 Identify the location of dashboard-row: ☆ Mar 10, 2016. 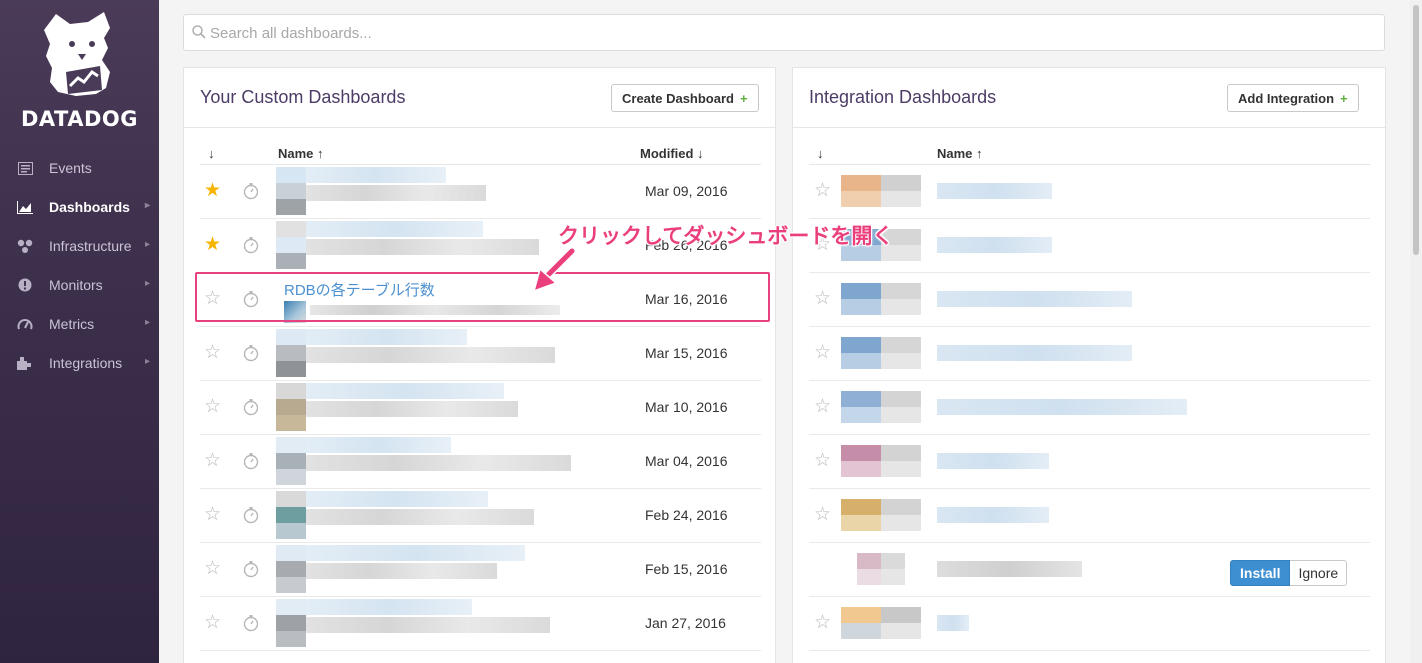
(480, 408).